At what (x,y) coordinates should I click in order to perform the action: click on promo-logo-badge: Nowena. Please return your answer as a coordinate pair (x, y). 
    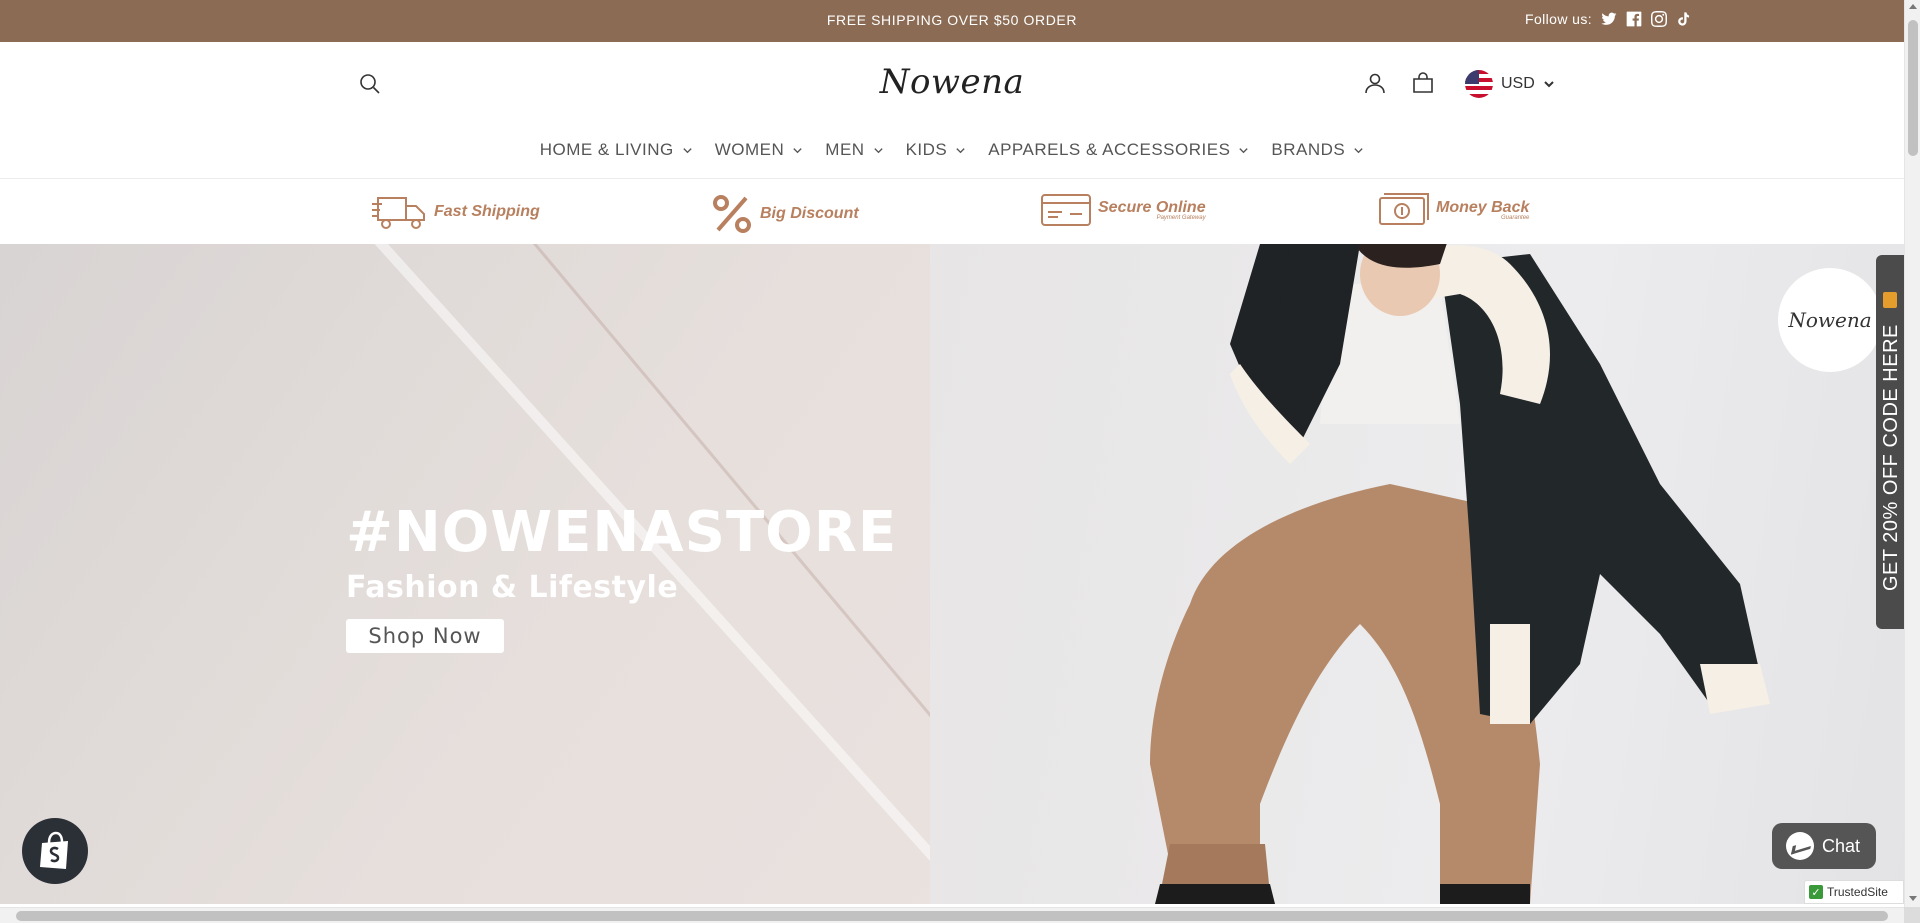
    Looking at the image, I should click on (1830, 320).